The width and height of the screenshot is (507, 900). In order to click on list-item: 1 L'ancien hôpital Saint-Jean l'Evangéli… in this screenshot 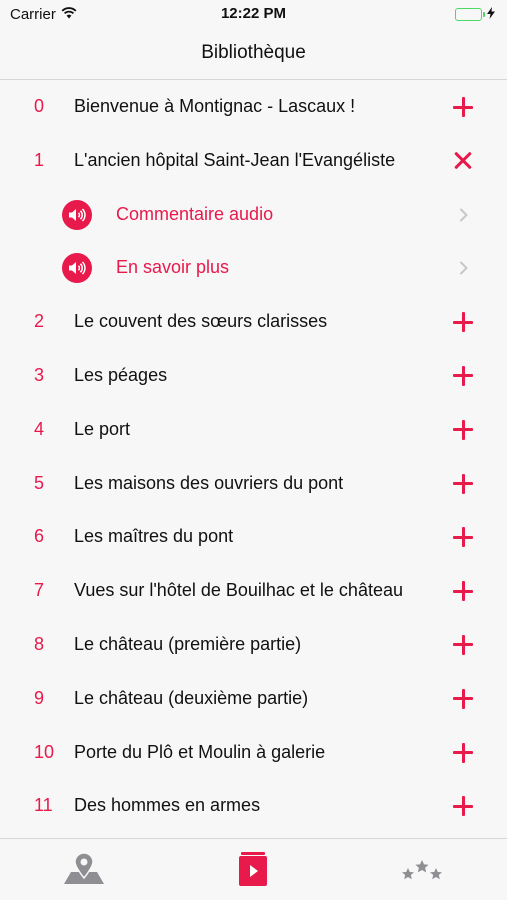, I will do `click(253, 161)`.